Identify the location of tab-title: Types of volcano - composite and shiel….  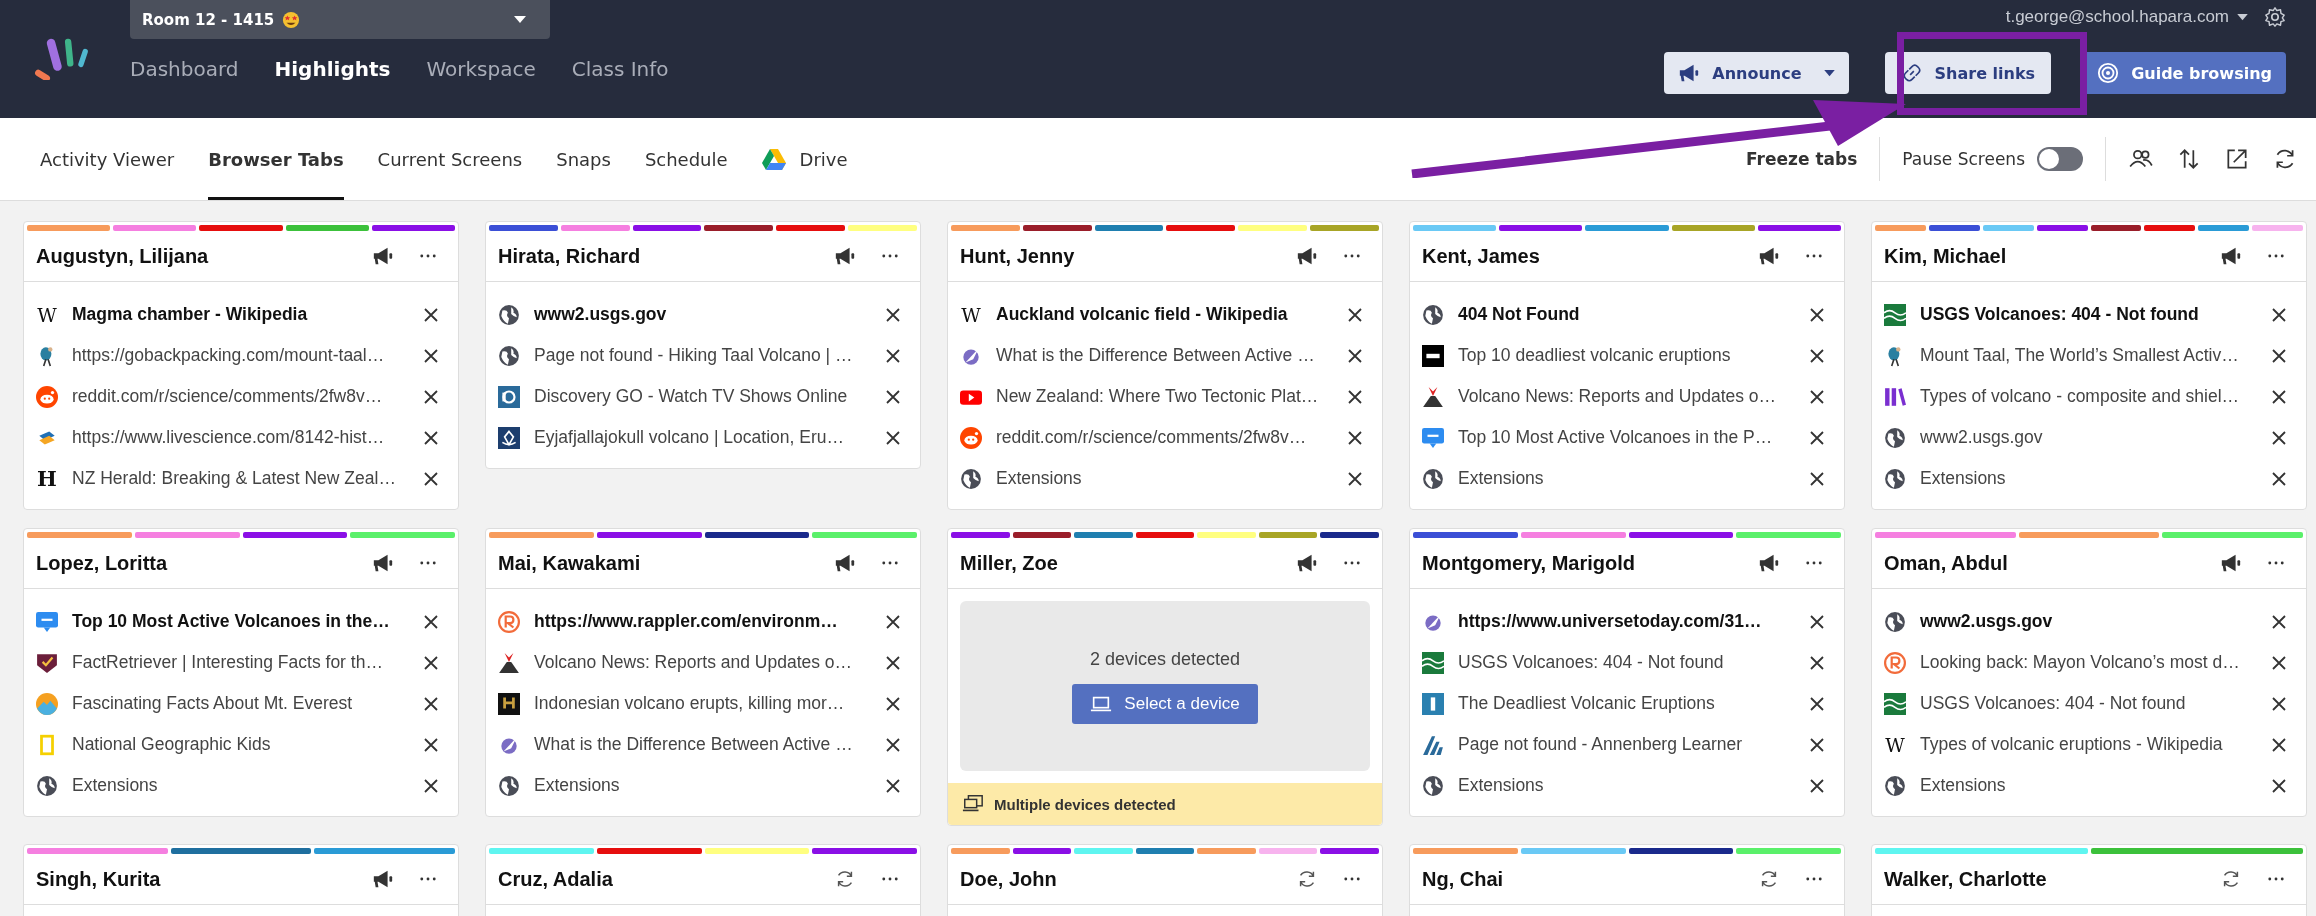
(2080, 396).